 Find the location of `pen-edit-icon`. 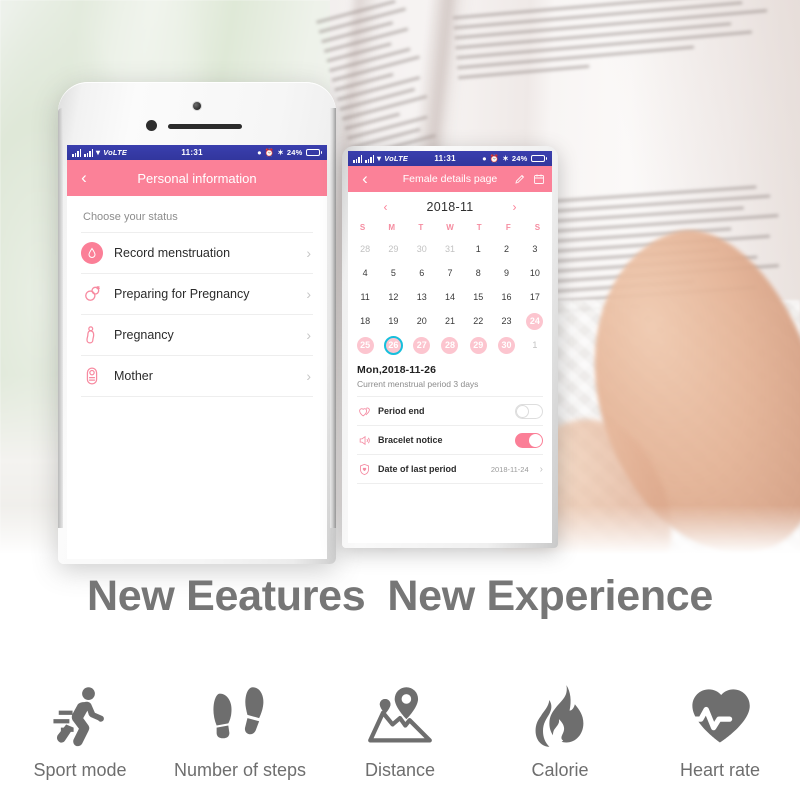

pen-edit-icon is located at coordinates (520, 179).